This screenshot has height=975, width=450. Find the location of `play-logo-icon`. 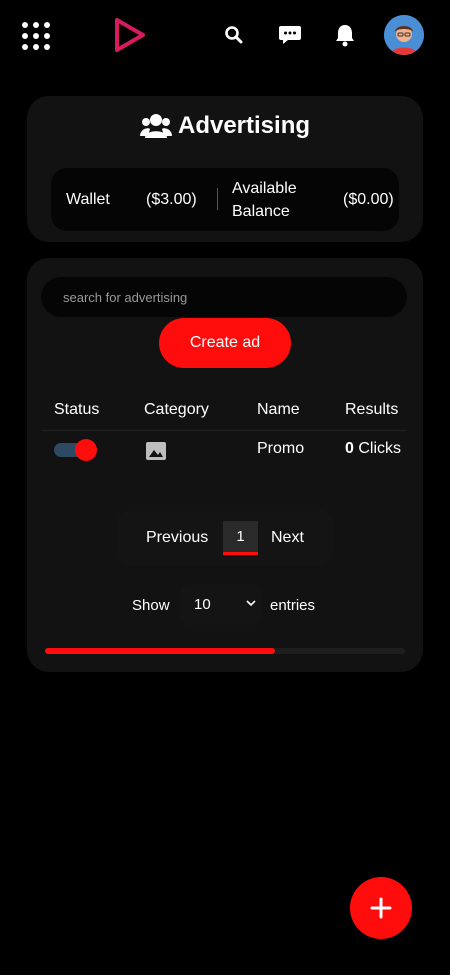

play-logo-icon is located at coordinates (129, 35).